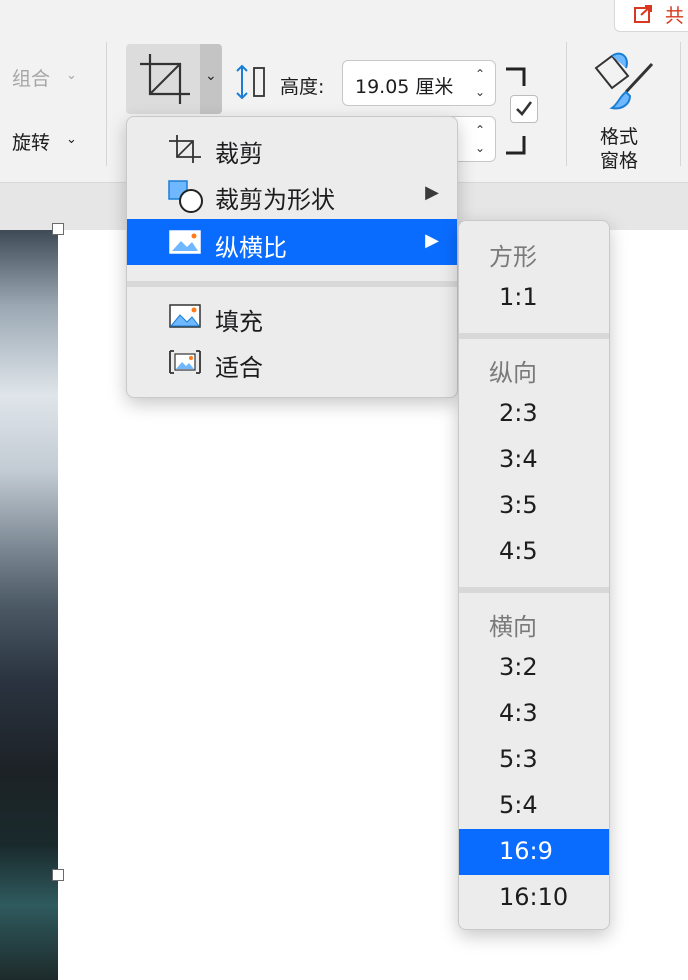 This screenshot has height=980, width=688. What do you see at coordinates (534, 898) in the screenshot?
I see `aspect-option-16-10: 16:10` at bounding box center [534, 898].